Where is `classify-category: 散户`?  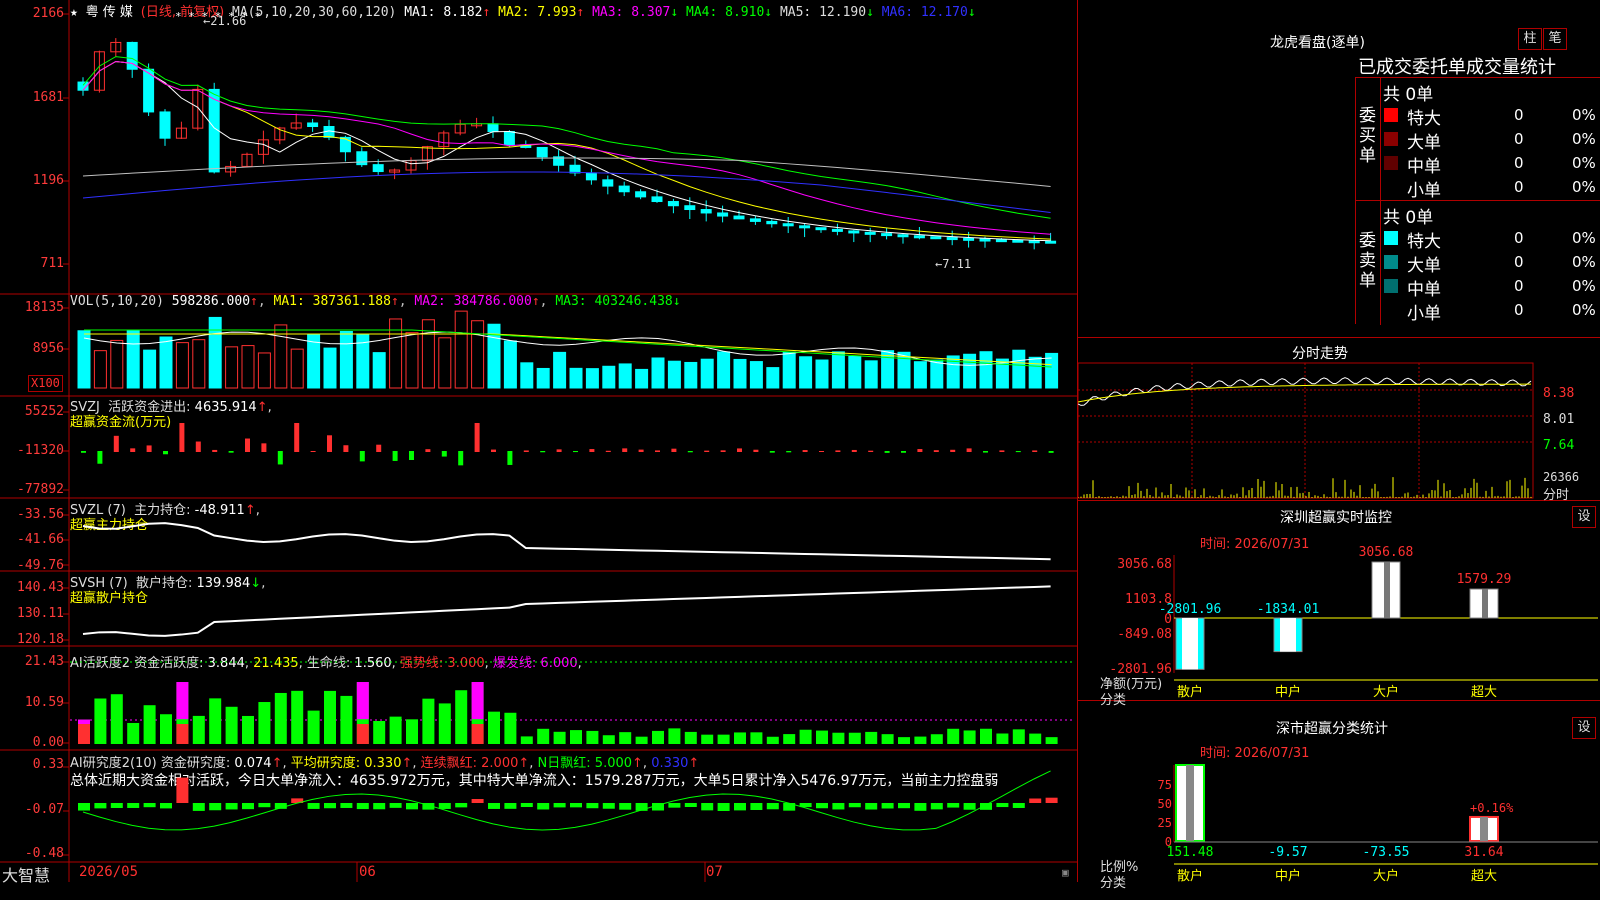
classify-category: 散户 is located at coordinates (1190, 876).